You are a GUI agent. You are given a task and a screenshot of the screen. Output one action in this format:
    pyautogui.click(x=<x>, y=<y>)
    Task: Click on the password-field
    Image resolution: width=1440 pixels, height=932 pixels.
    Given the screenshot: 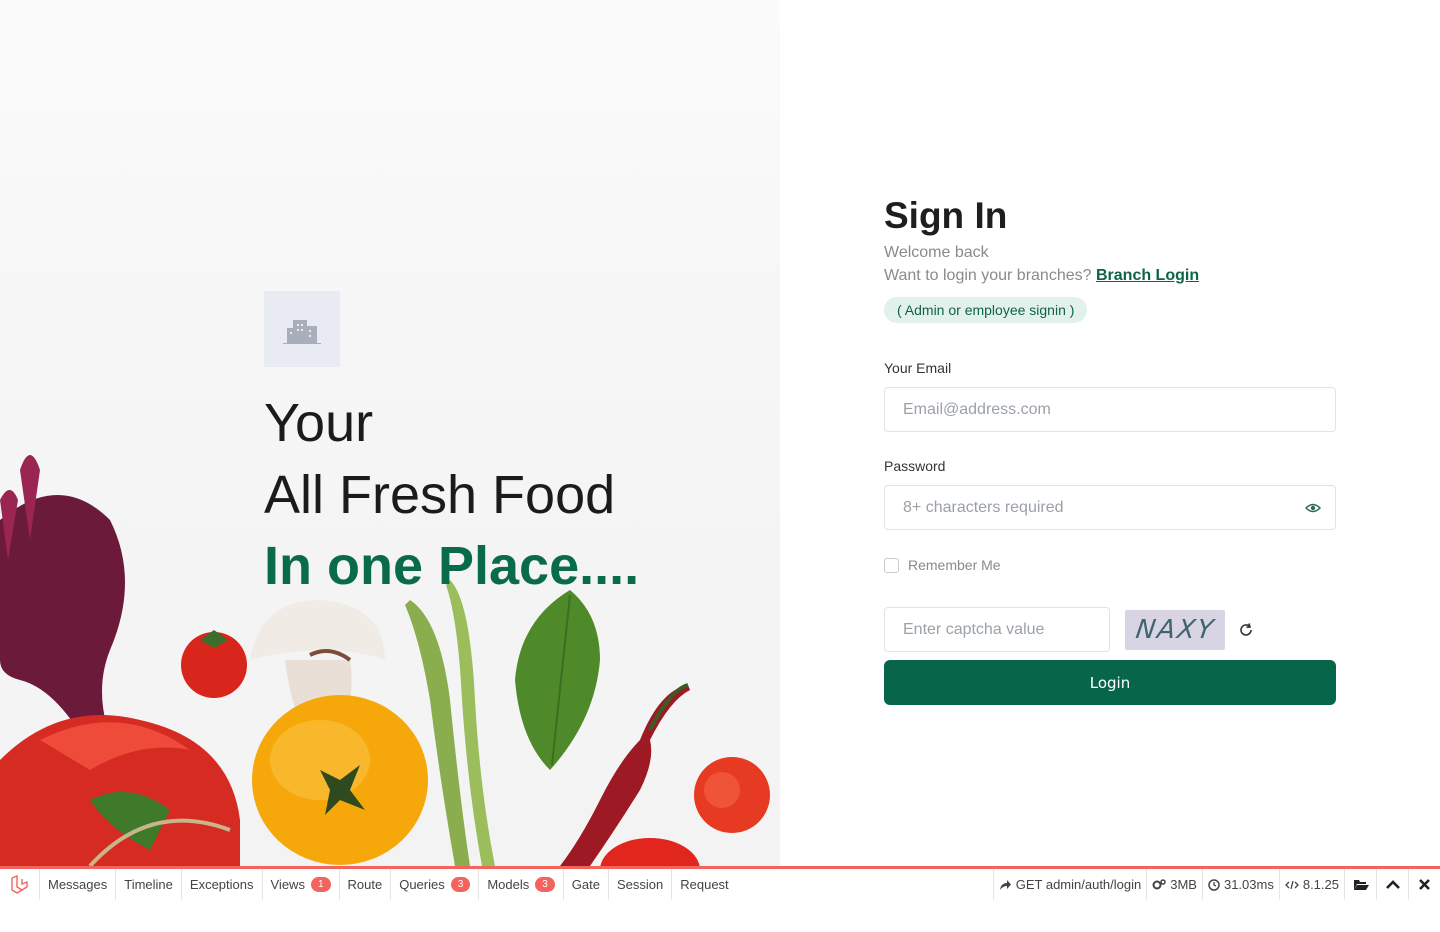 What is the action you would take?
    pyautogui.click(x=1110, y=507)
    